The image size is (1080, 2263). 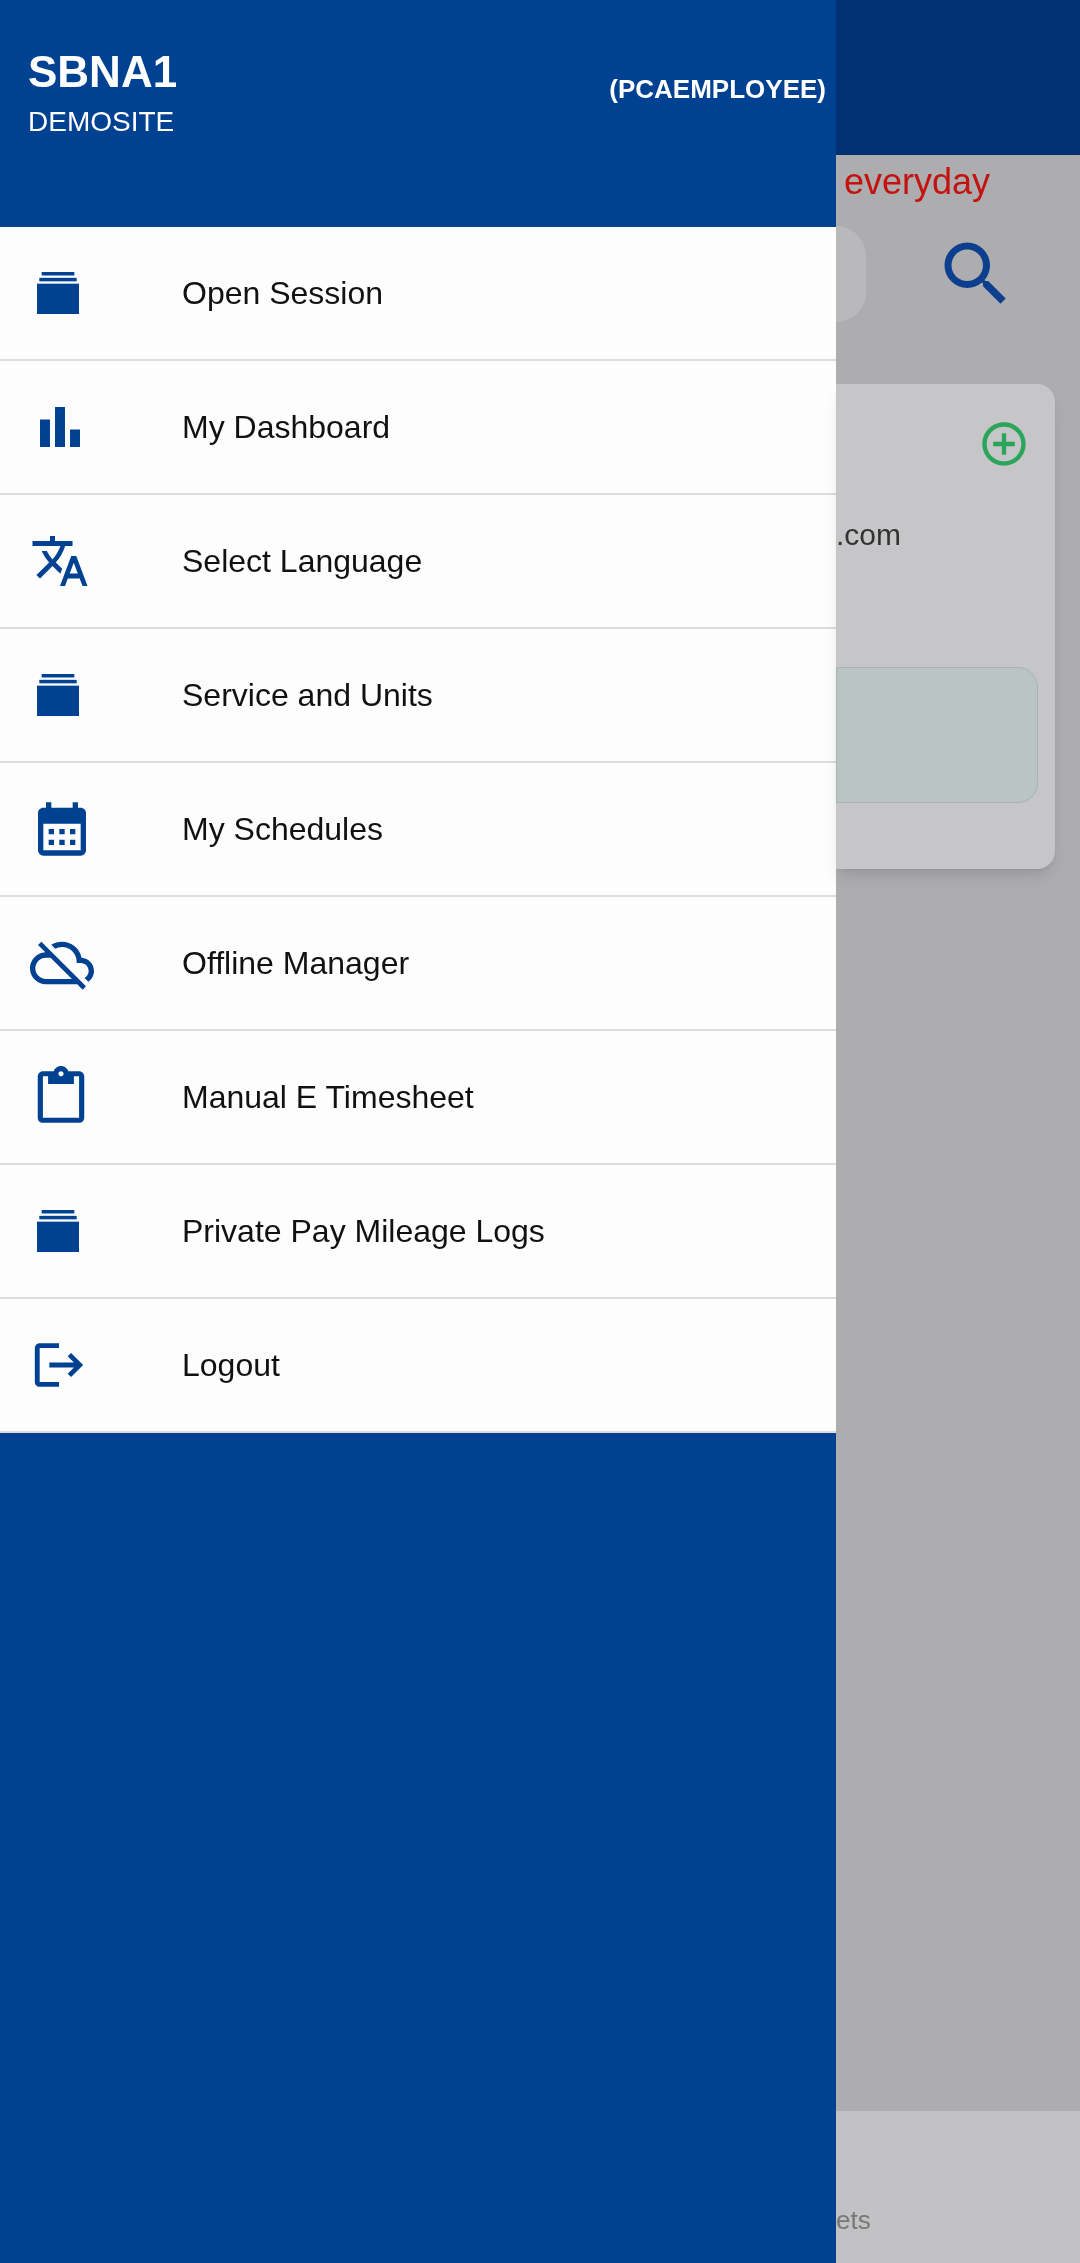 What do you see at coordinates (231, 1365) in the screenshot?
I see `menu-item-label: Logout` at bounding box center [231, 1365].